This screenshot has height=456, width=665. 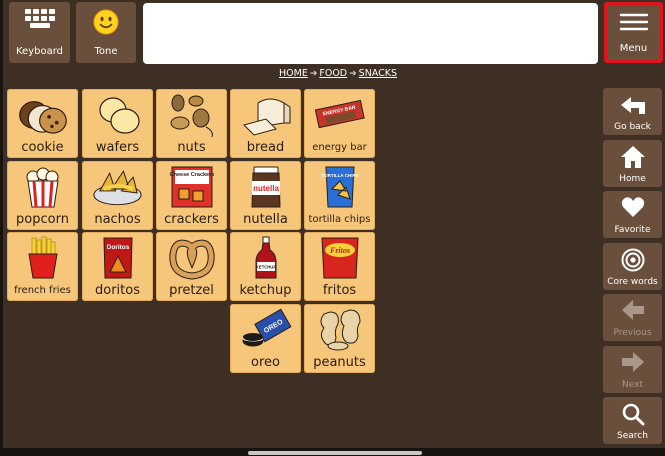 I want to click on doritos-bag-text: Doritos, so click(x=117, y=247).